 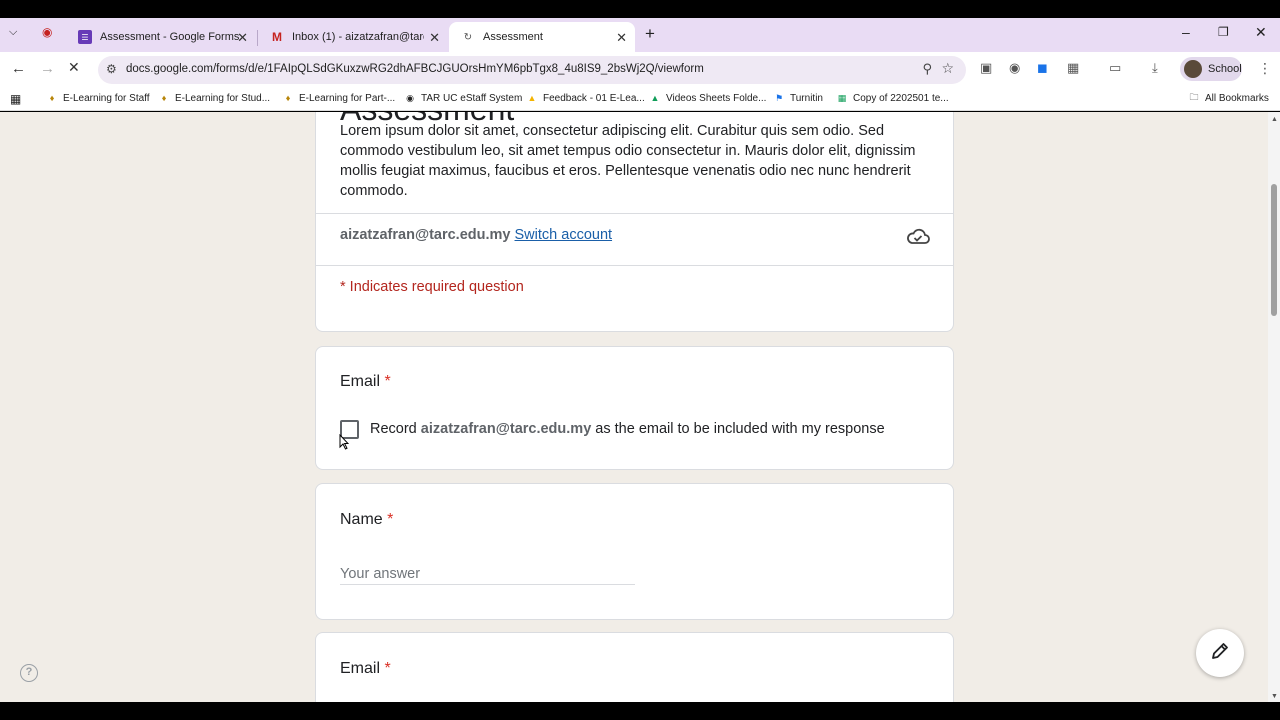 I want to click on extension-blue-icon: ◼, so click(x=1042, y=68).